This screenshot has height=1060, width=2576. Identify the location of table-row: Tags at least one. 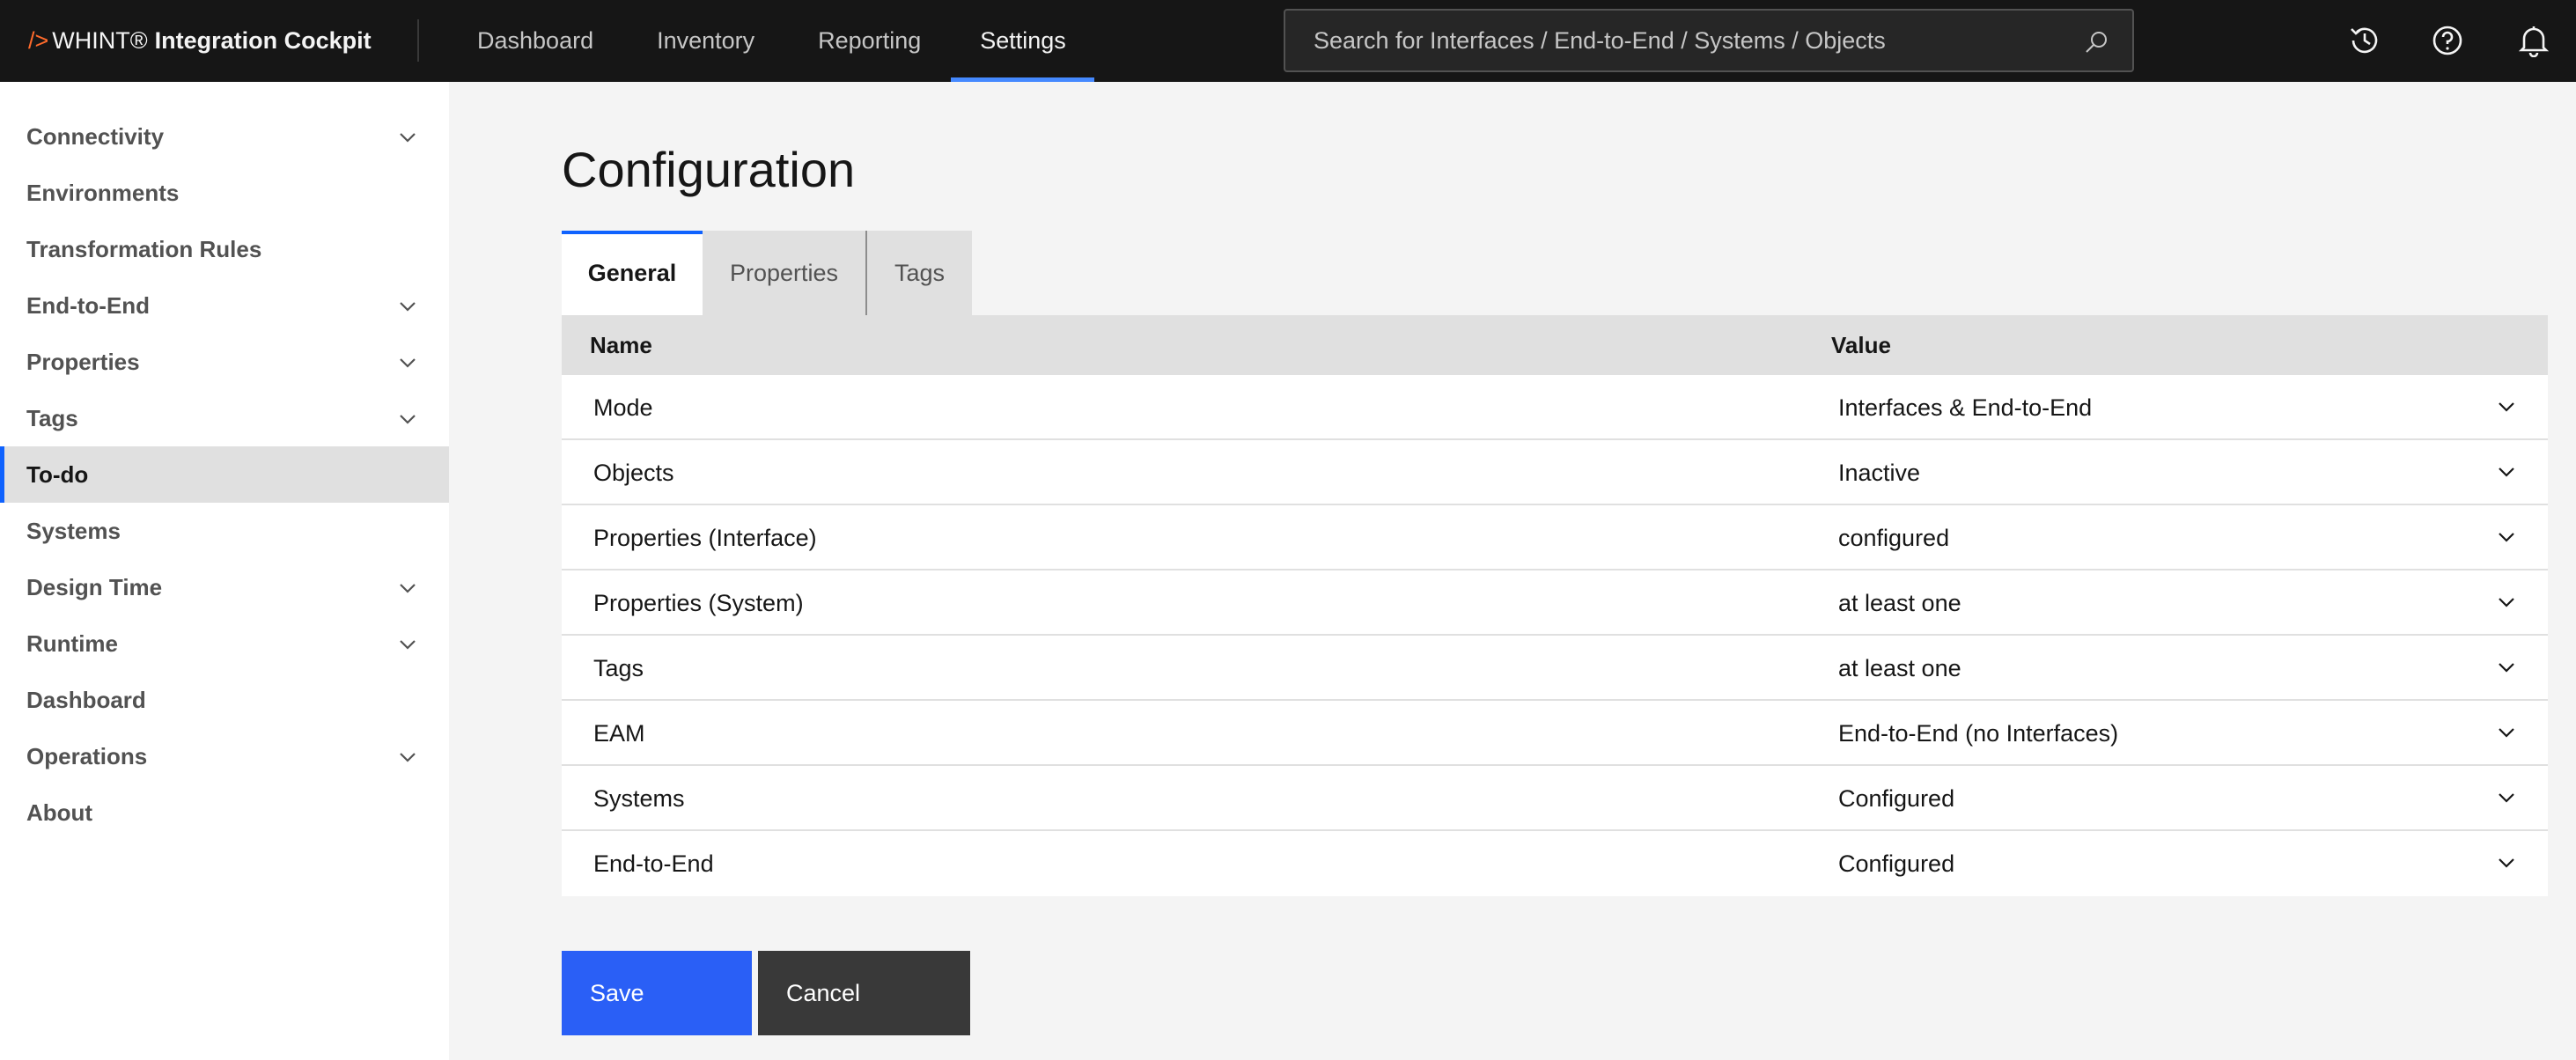
(1555, 668).